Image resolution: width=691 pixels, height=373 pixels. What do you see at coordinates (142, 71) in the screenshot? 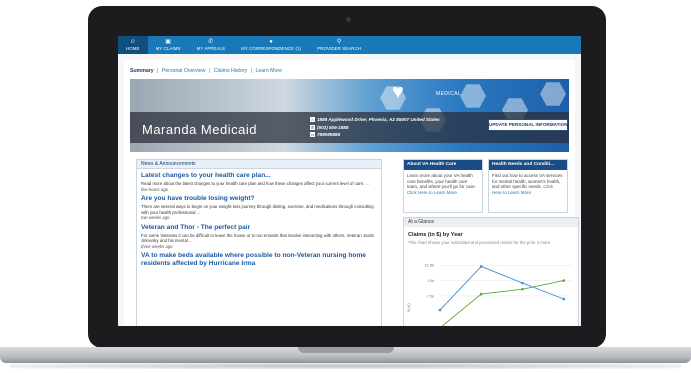
I see `breadcrumb-summary: Summary` at bounding box center [142, 71].